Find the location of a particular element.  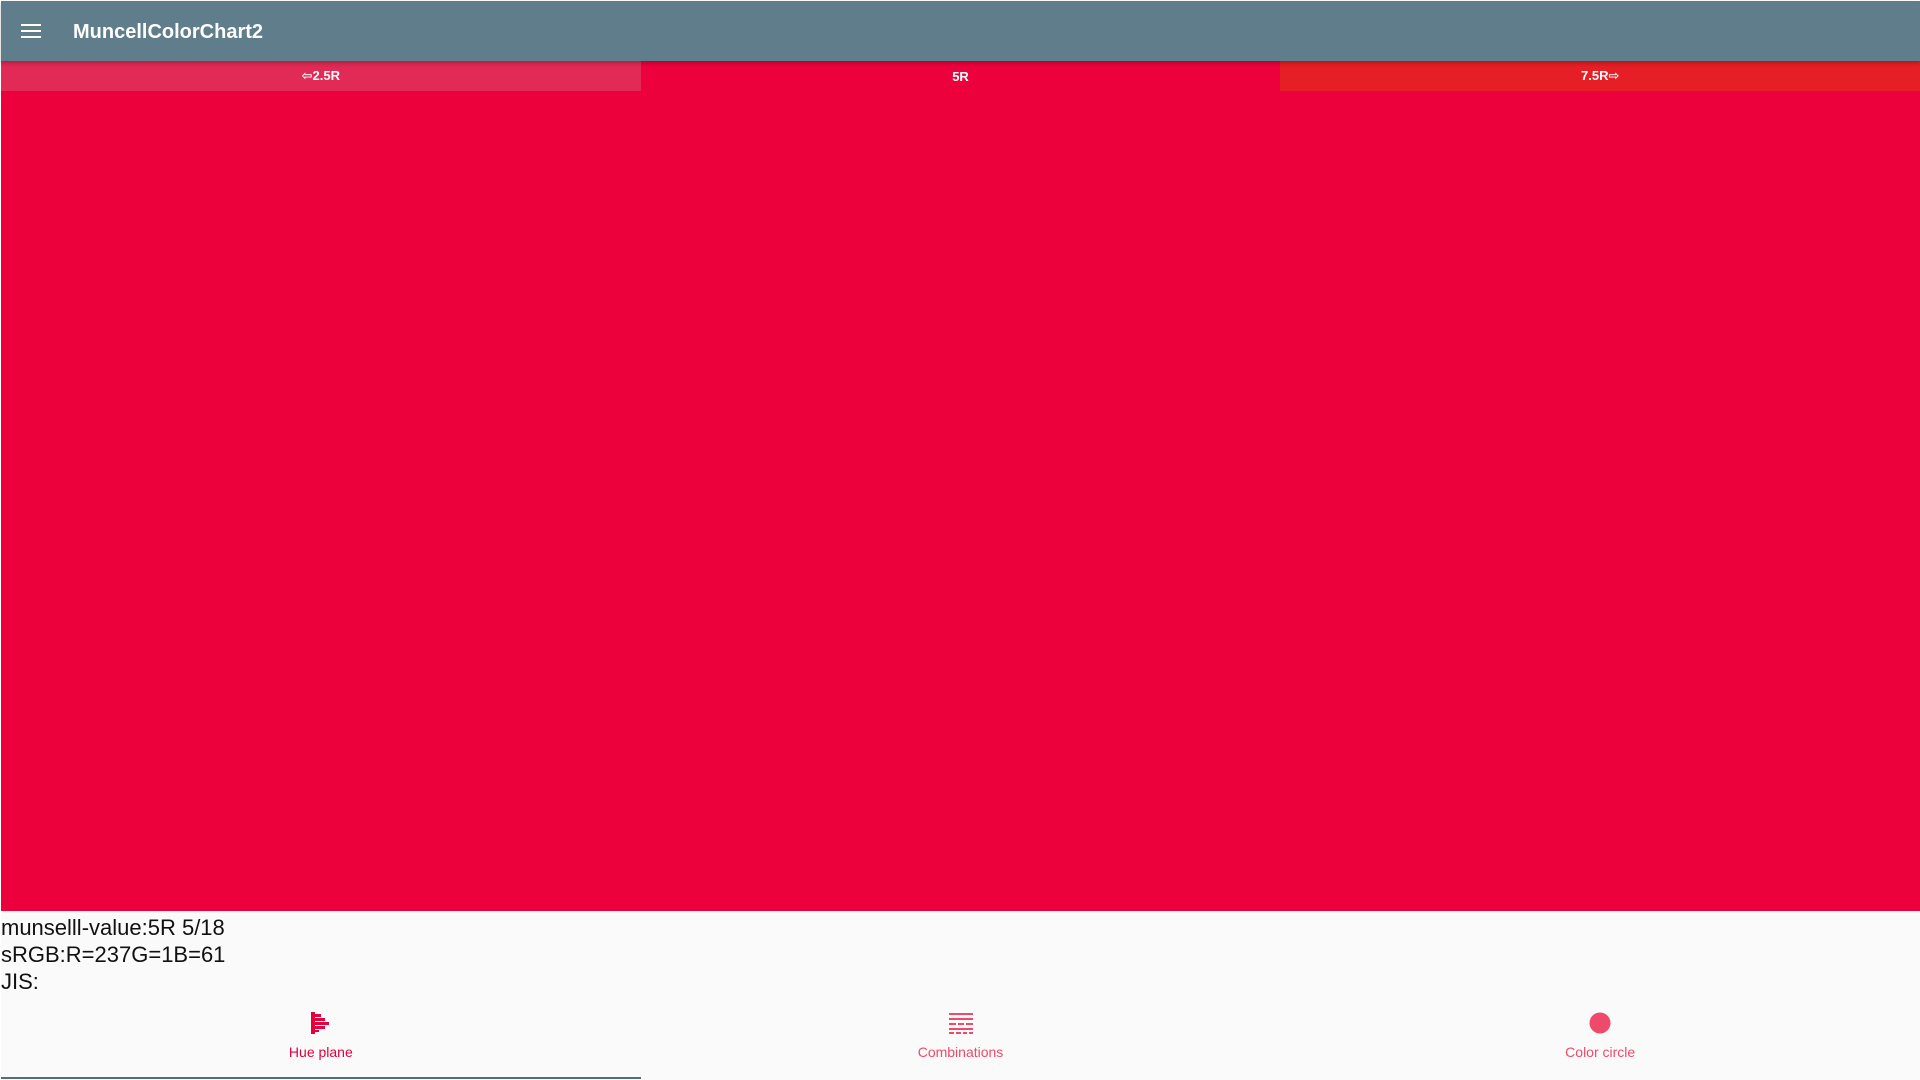

hue-tabs: ⇦2.5R 5R 7.5R⇨ is located at coordinates (960, 76).